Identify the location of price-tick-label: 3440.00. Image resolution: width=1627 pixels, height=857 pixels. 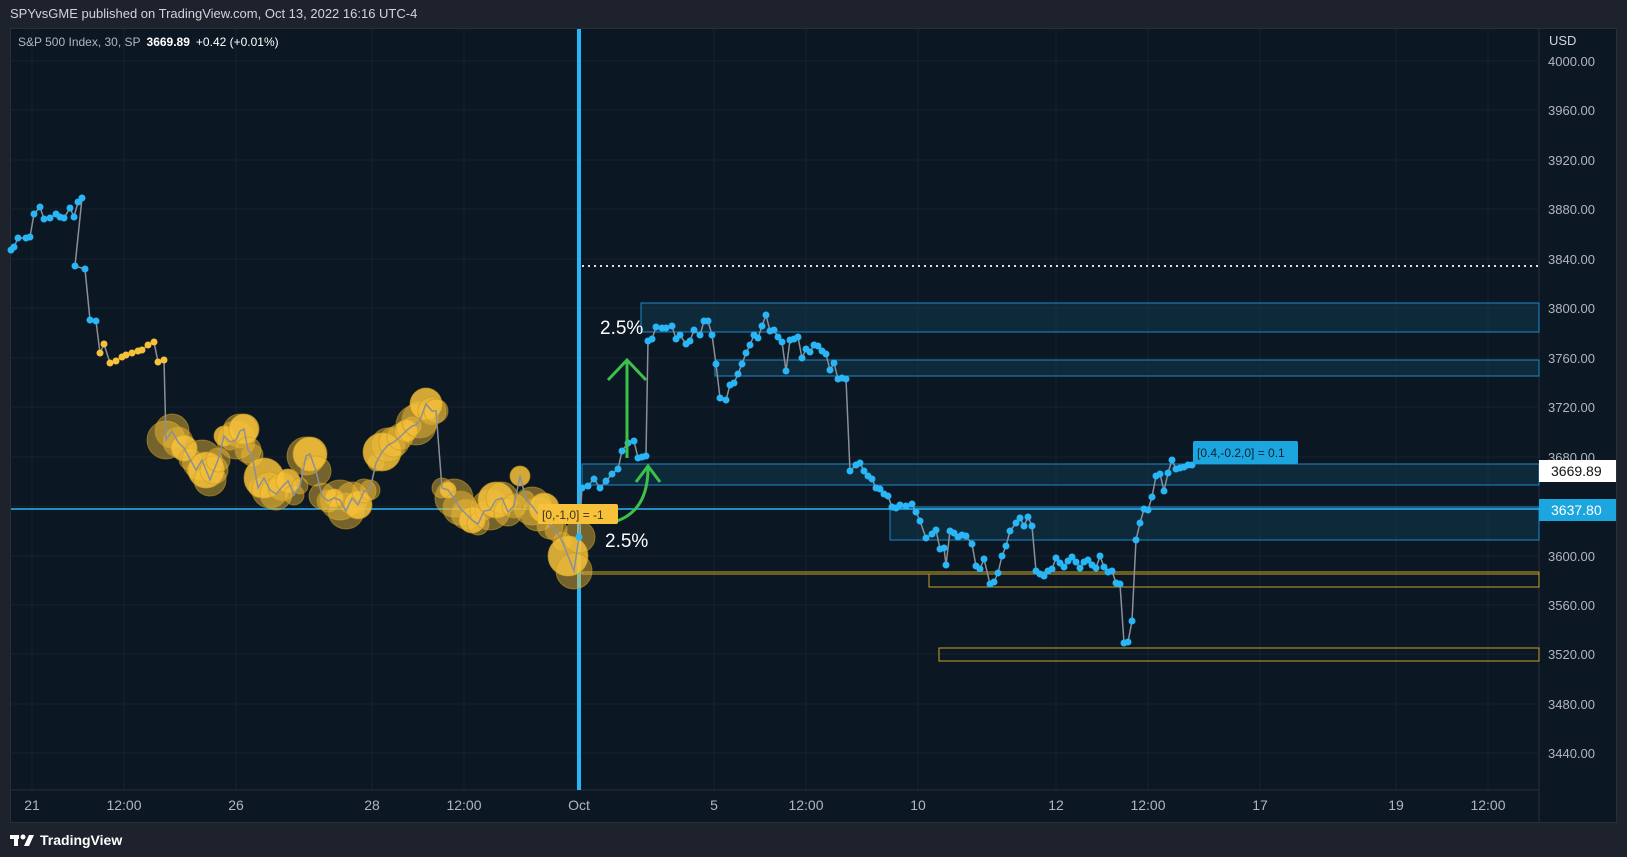
(1571, 753).